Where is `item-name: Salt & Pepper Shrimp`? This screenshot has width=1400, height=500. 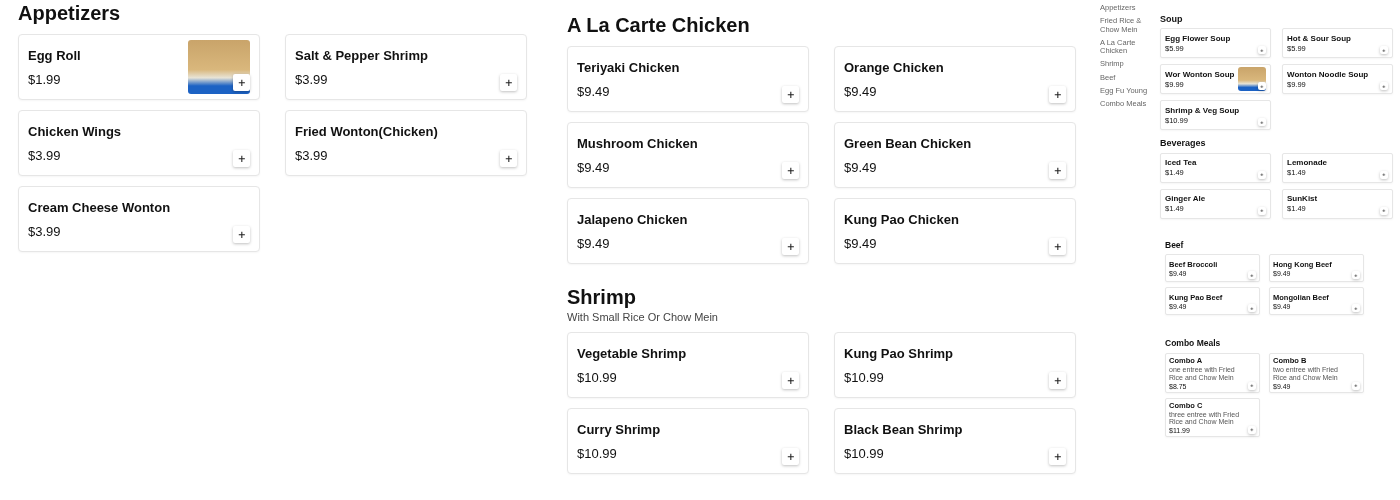
item-name: Salt & Pepper Shrimp is located at coordinates (361, 55).